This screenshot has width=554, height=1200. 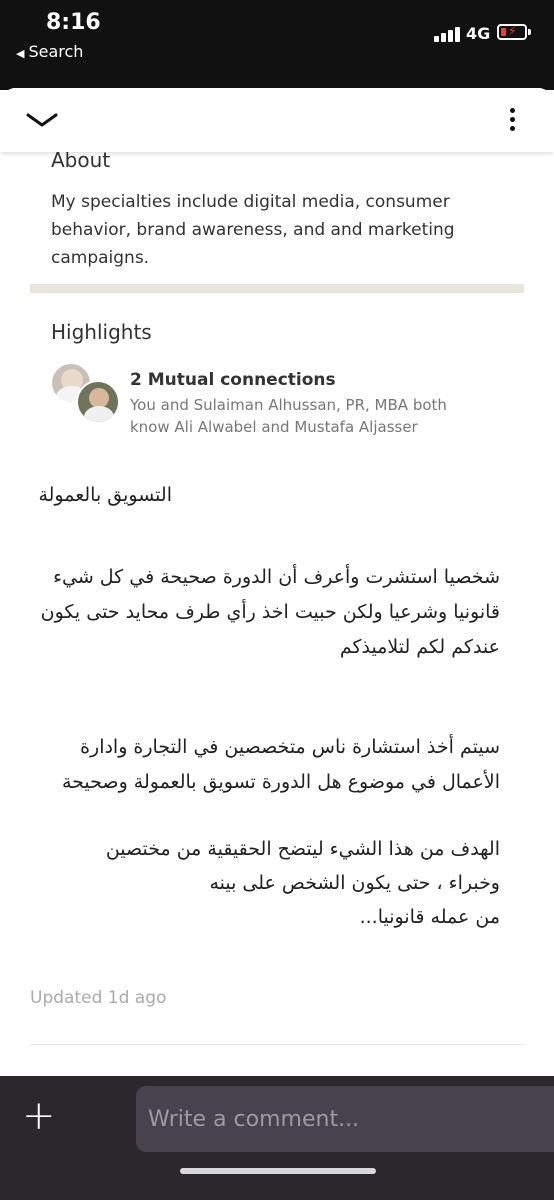 I want to click on divider, so click(x=277, y=1044).